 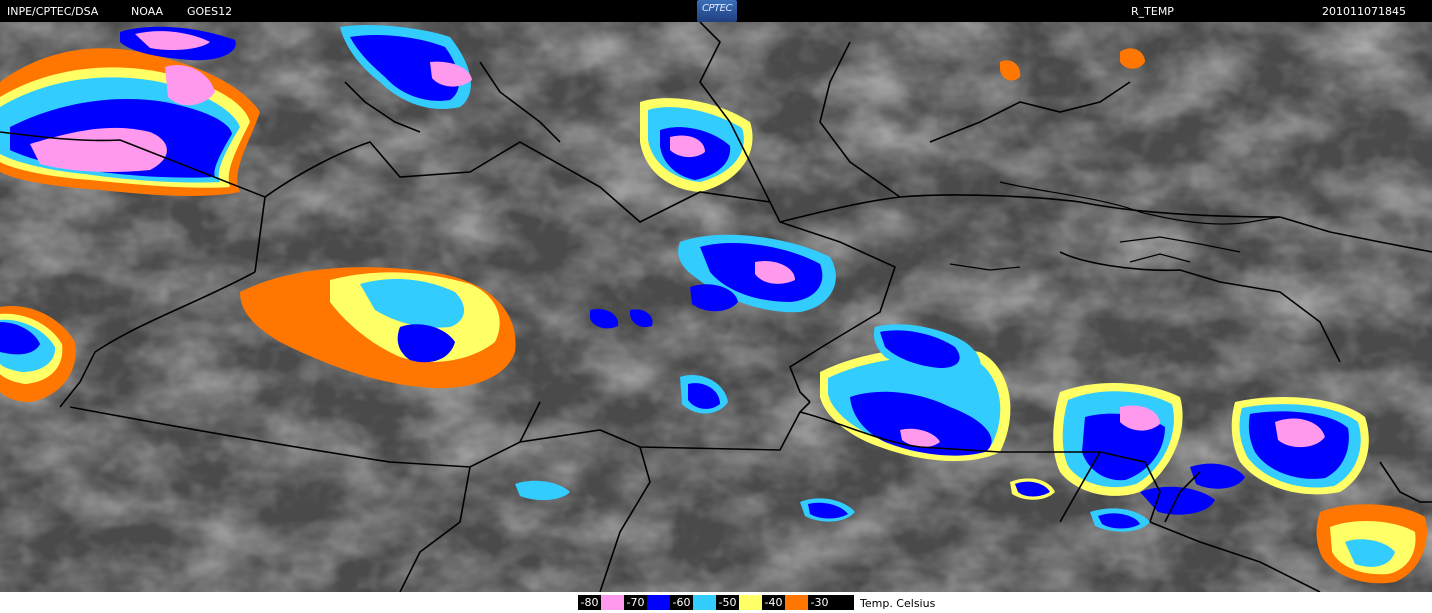 I want to click on legend-value: -80, so click(x=589, y=602).